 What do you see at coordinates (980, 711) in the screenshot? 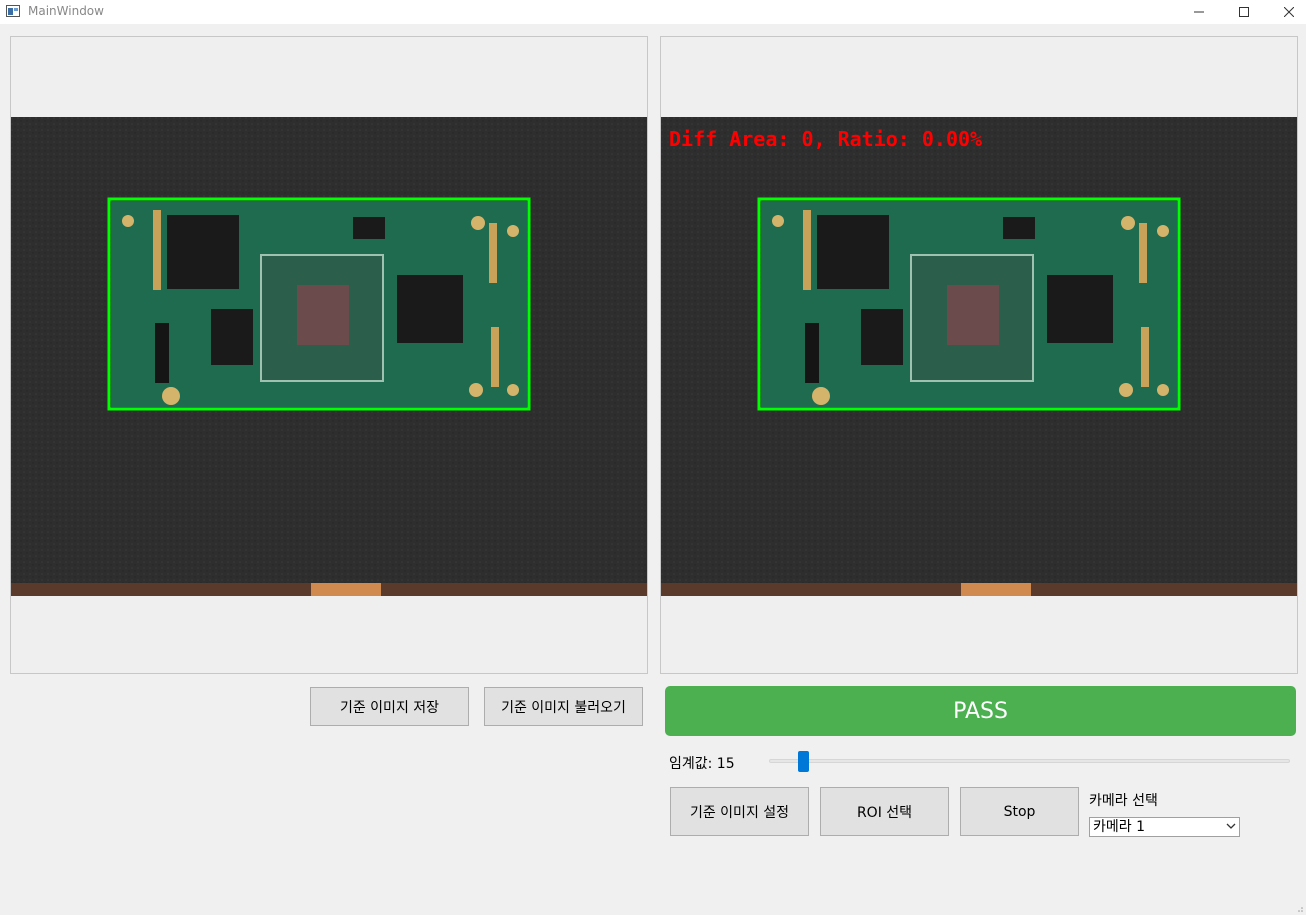
I see `result-status: PASS` at bounding box center [980, 711].